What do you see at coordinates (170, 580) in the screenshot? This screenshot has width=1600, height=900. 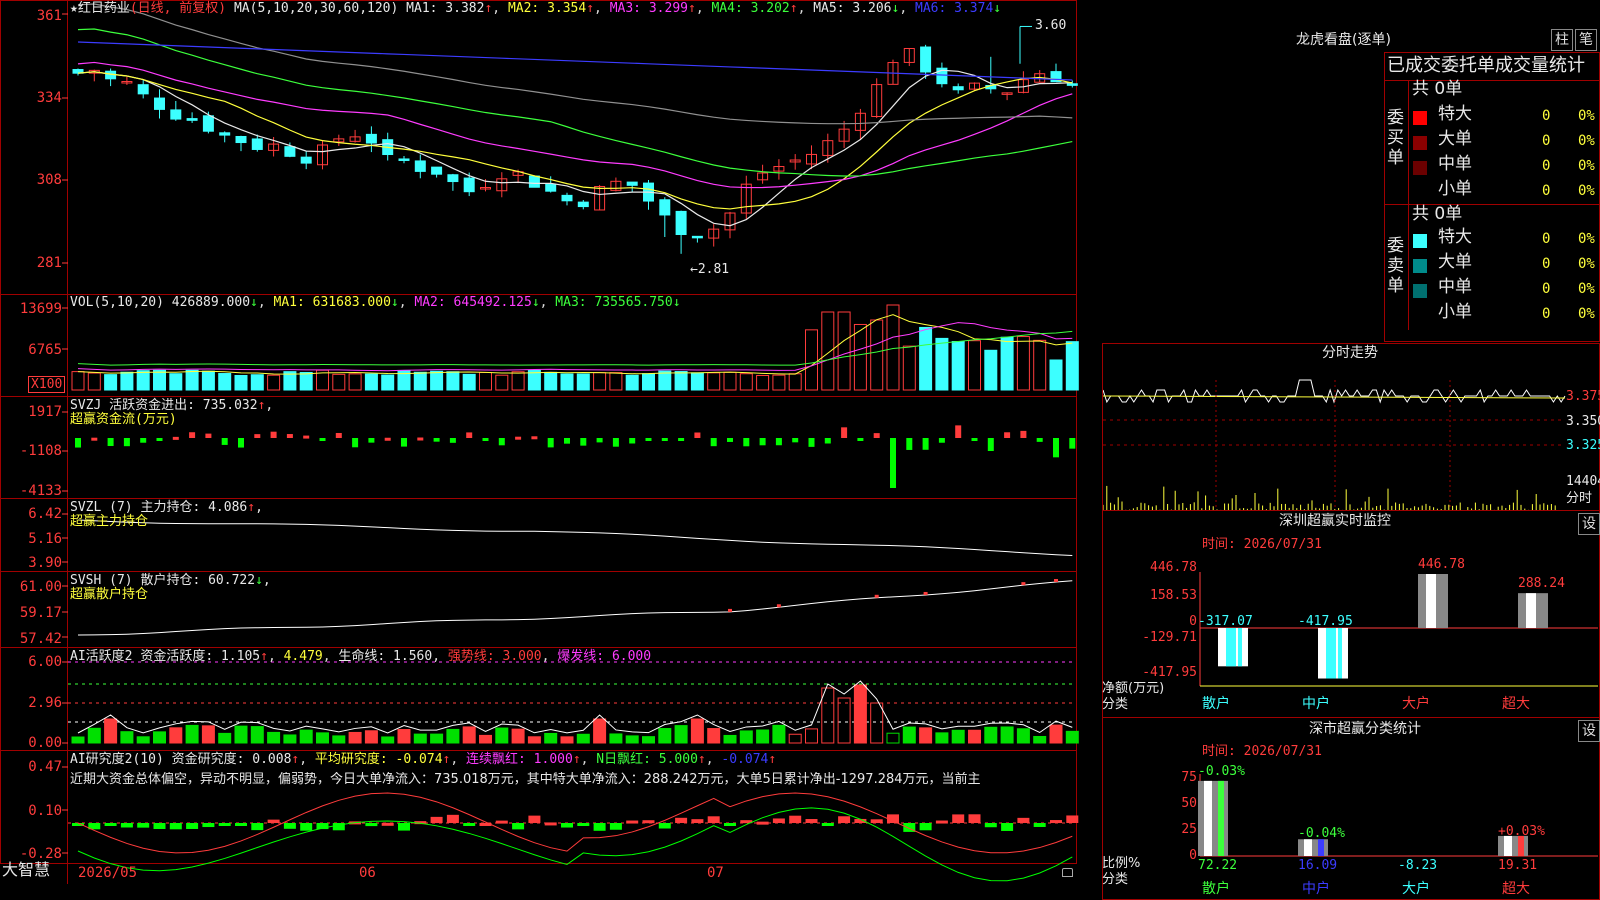 I see `svsh-header: SVSH (7) 散户持仓: 60.722↓,` at bounding box center [170, 580].